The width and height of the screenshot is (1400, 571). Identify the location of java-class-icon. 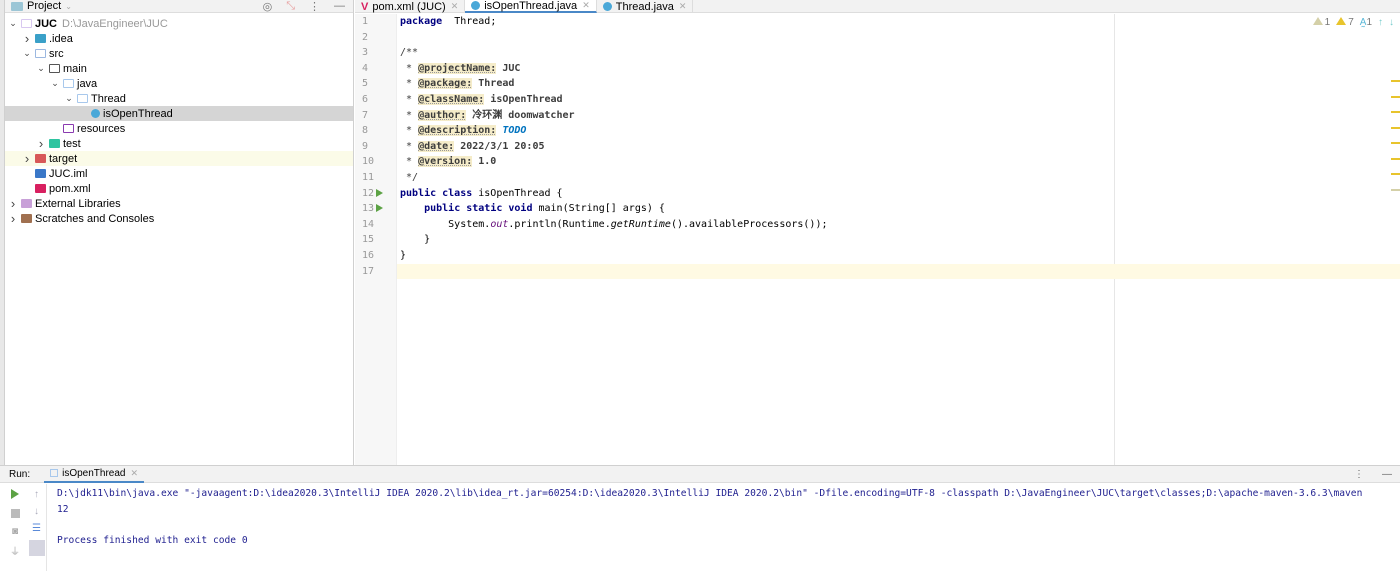
(607, 6).